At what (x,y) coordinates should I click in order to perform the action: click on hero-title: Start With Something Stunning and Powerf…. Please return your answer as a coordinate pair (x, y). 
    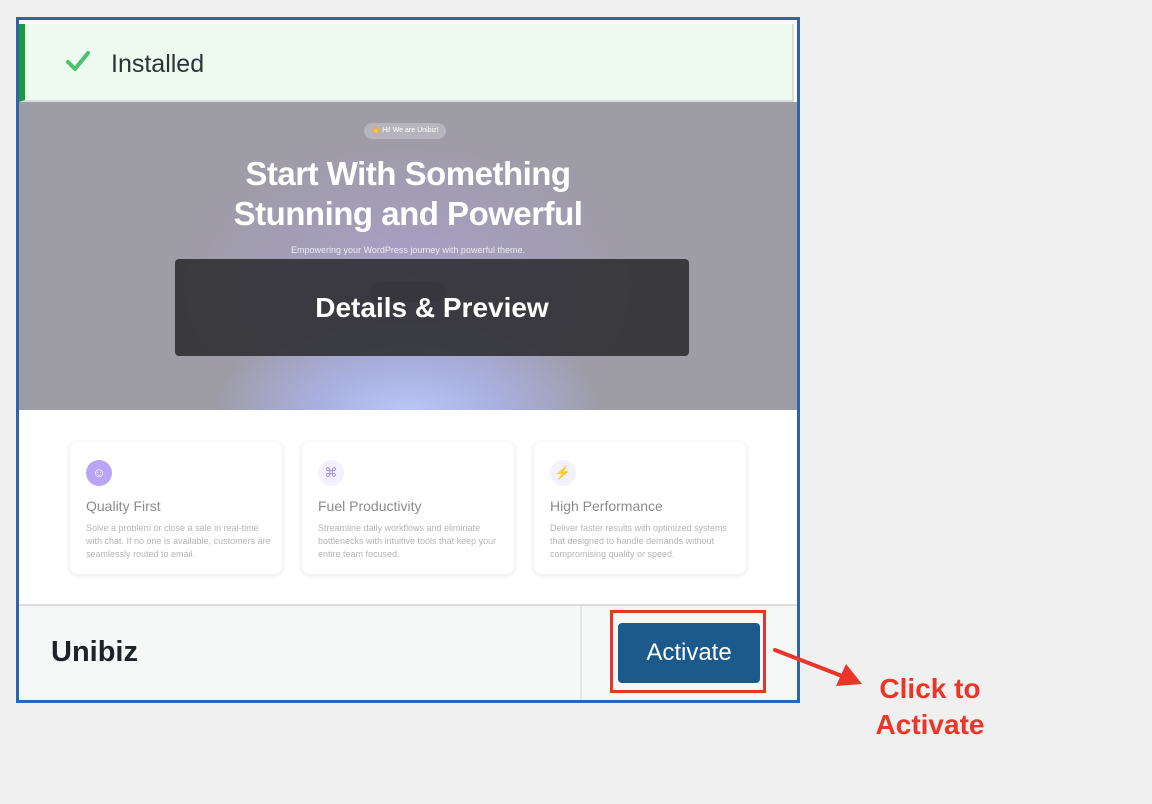
    Looking at the image, I should click on (408, 194).